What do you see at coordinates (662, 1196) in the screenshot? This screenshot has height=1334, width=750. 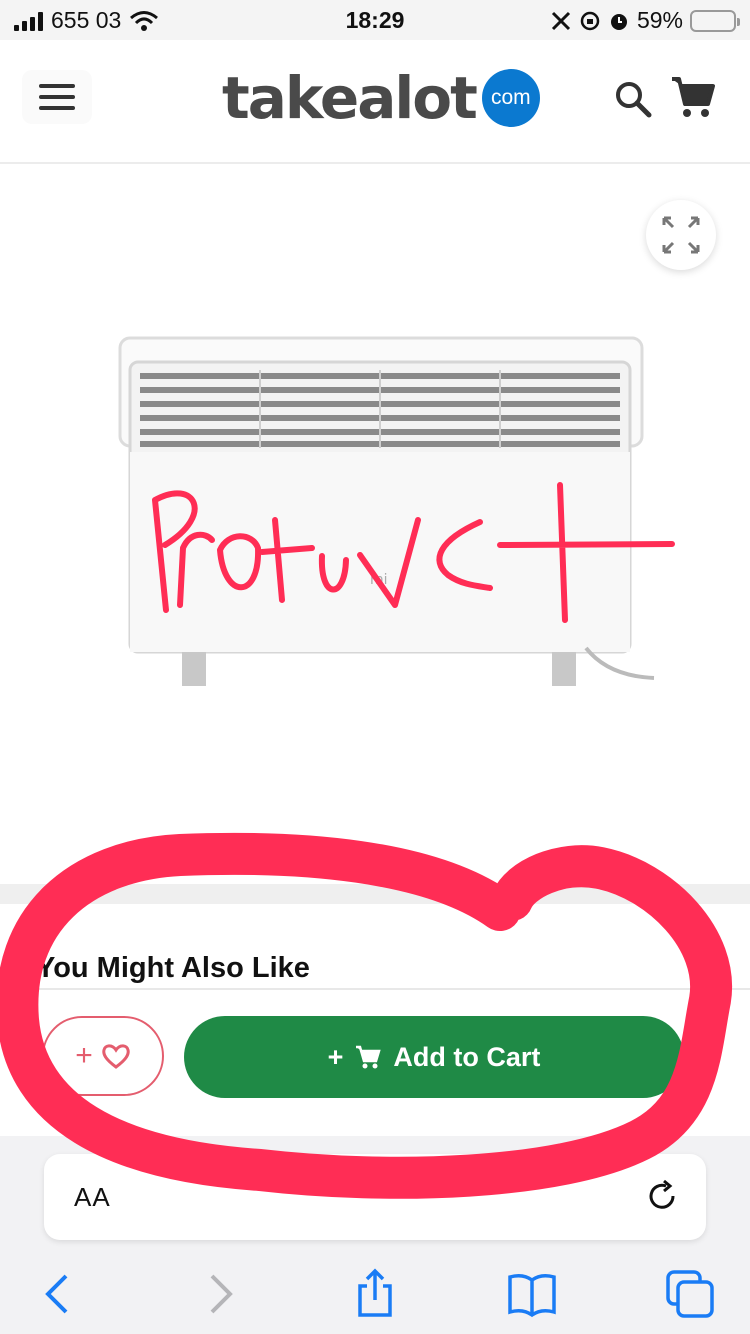 I see `reload-icon` at bounding box center [662, 1196].